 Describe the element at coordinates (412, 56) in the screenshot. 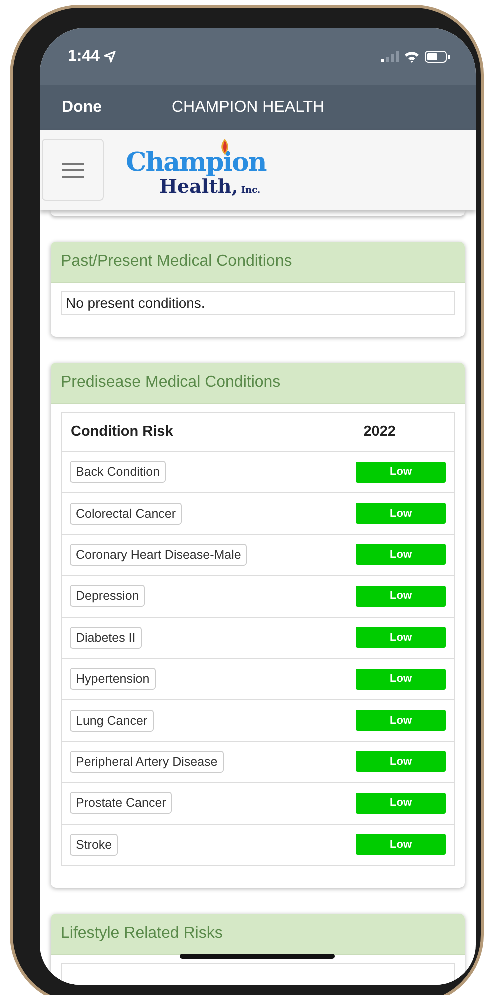

I see `wifi-icon` at that location.